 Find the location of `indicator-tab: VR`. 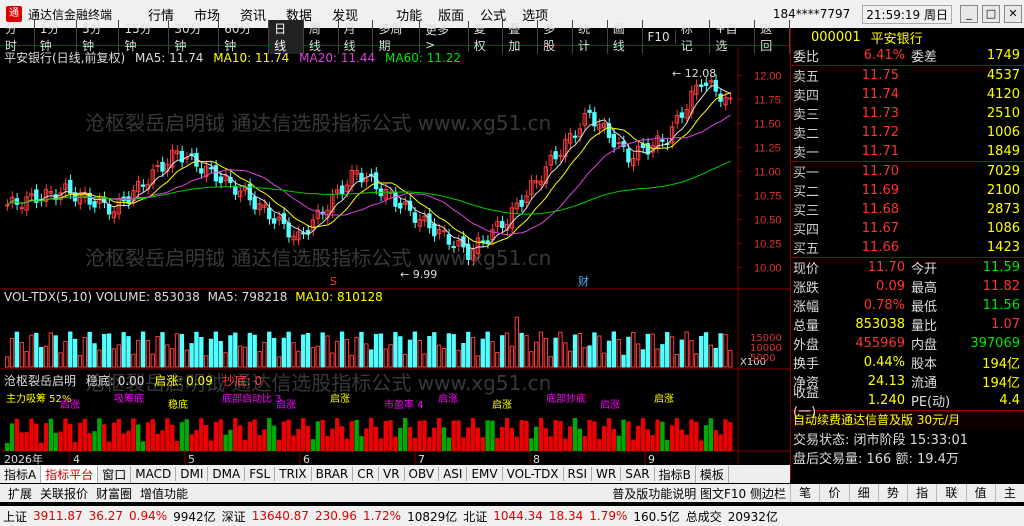

indicator-tab: VR is located at coordinates (392, 474).